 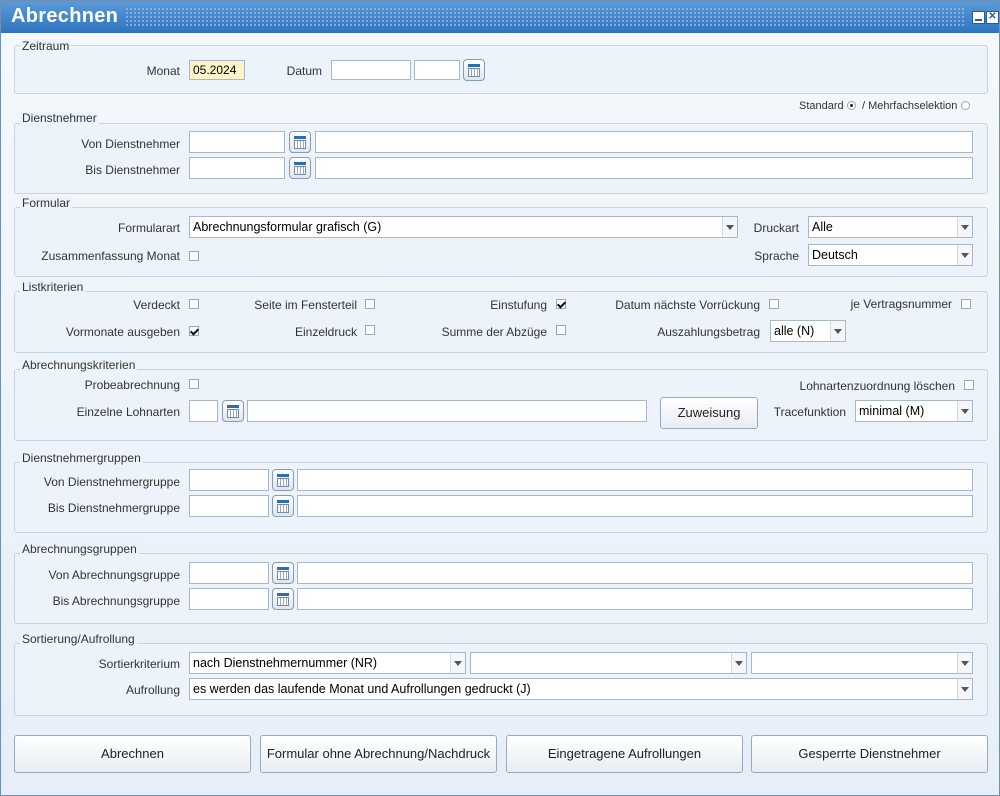 I want to click on seite-im-fensterteil-label: Seite im Fensterteil, so click(x=305, y=305).